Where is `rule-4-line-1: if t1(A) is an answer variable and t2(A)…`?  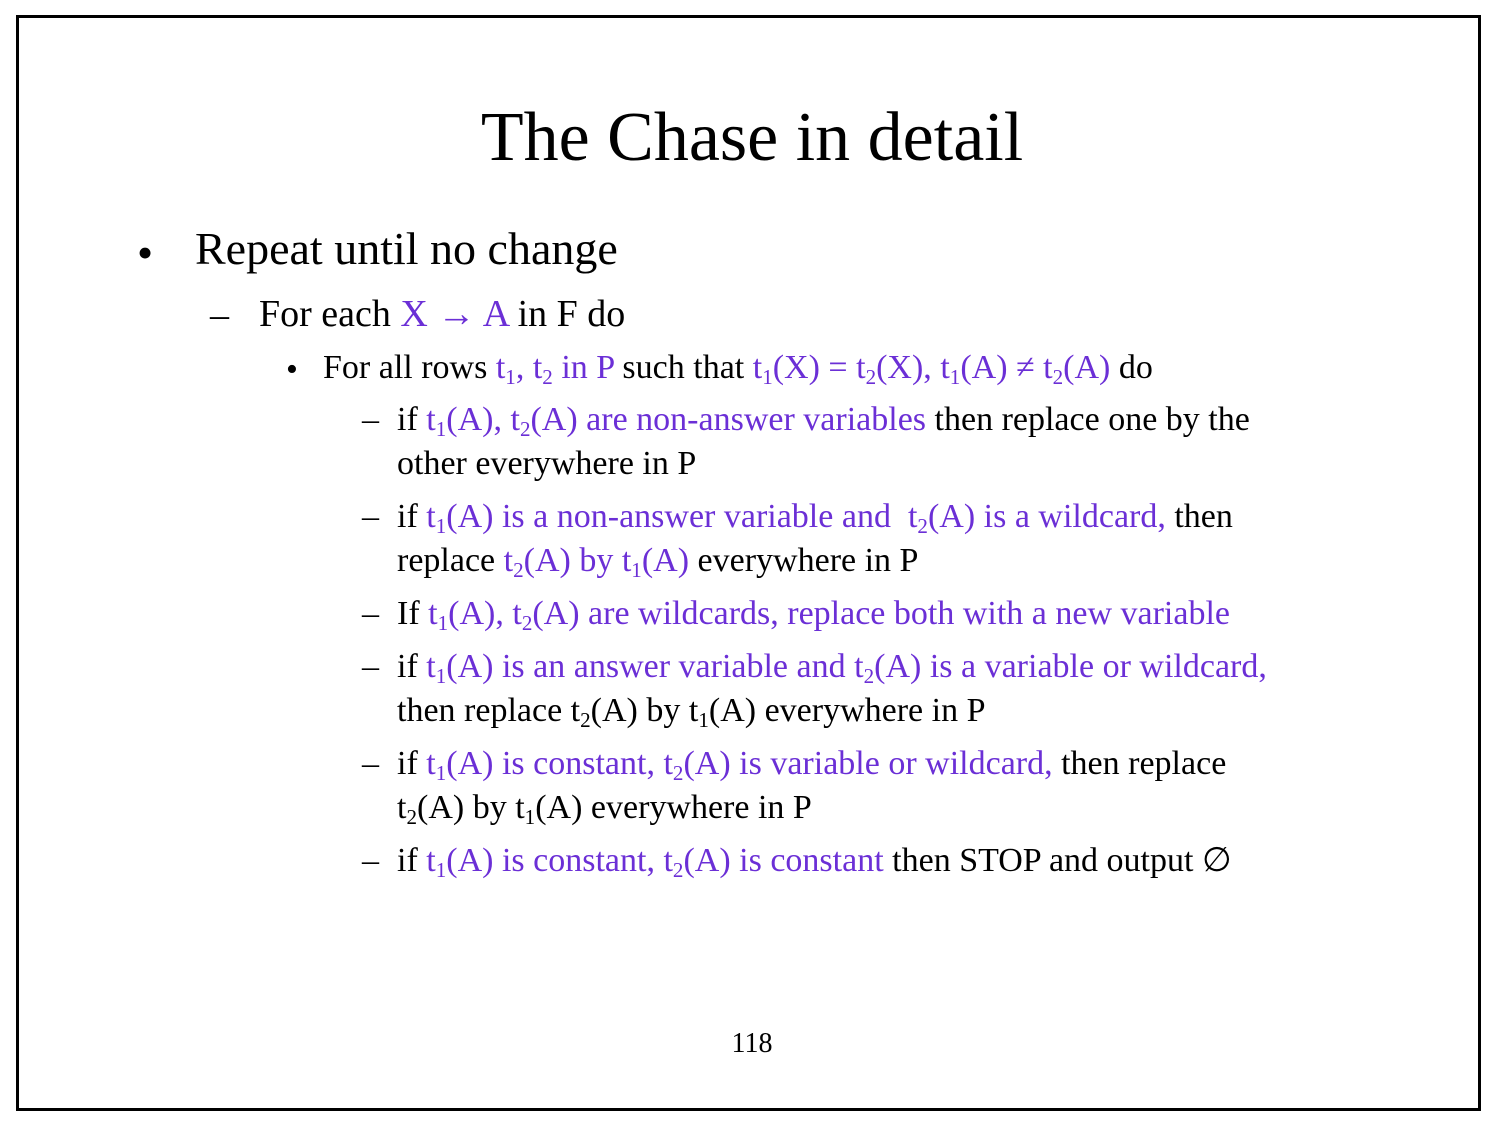 rule-4-line-1: if t1(A) is an answer variable and t2(A)… is located at coordinates (832, 668).